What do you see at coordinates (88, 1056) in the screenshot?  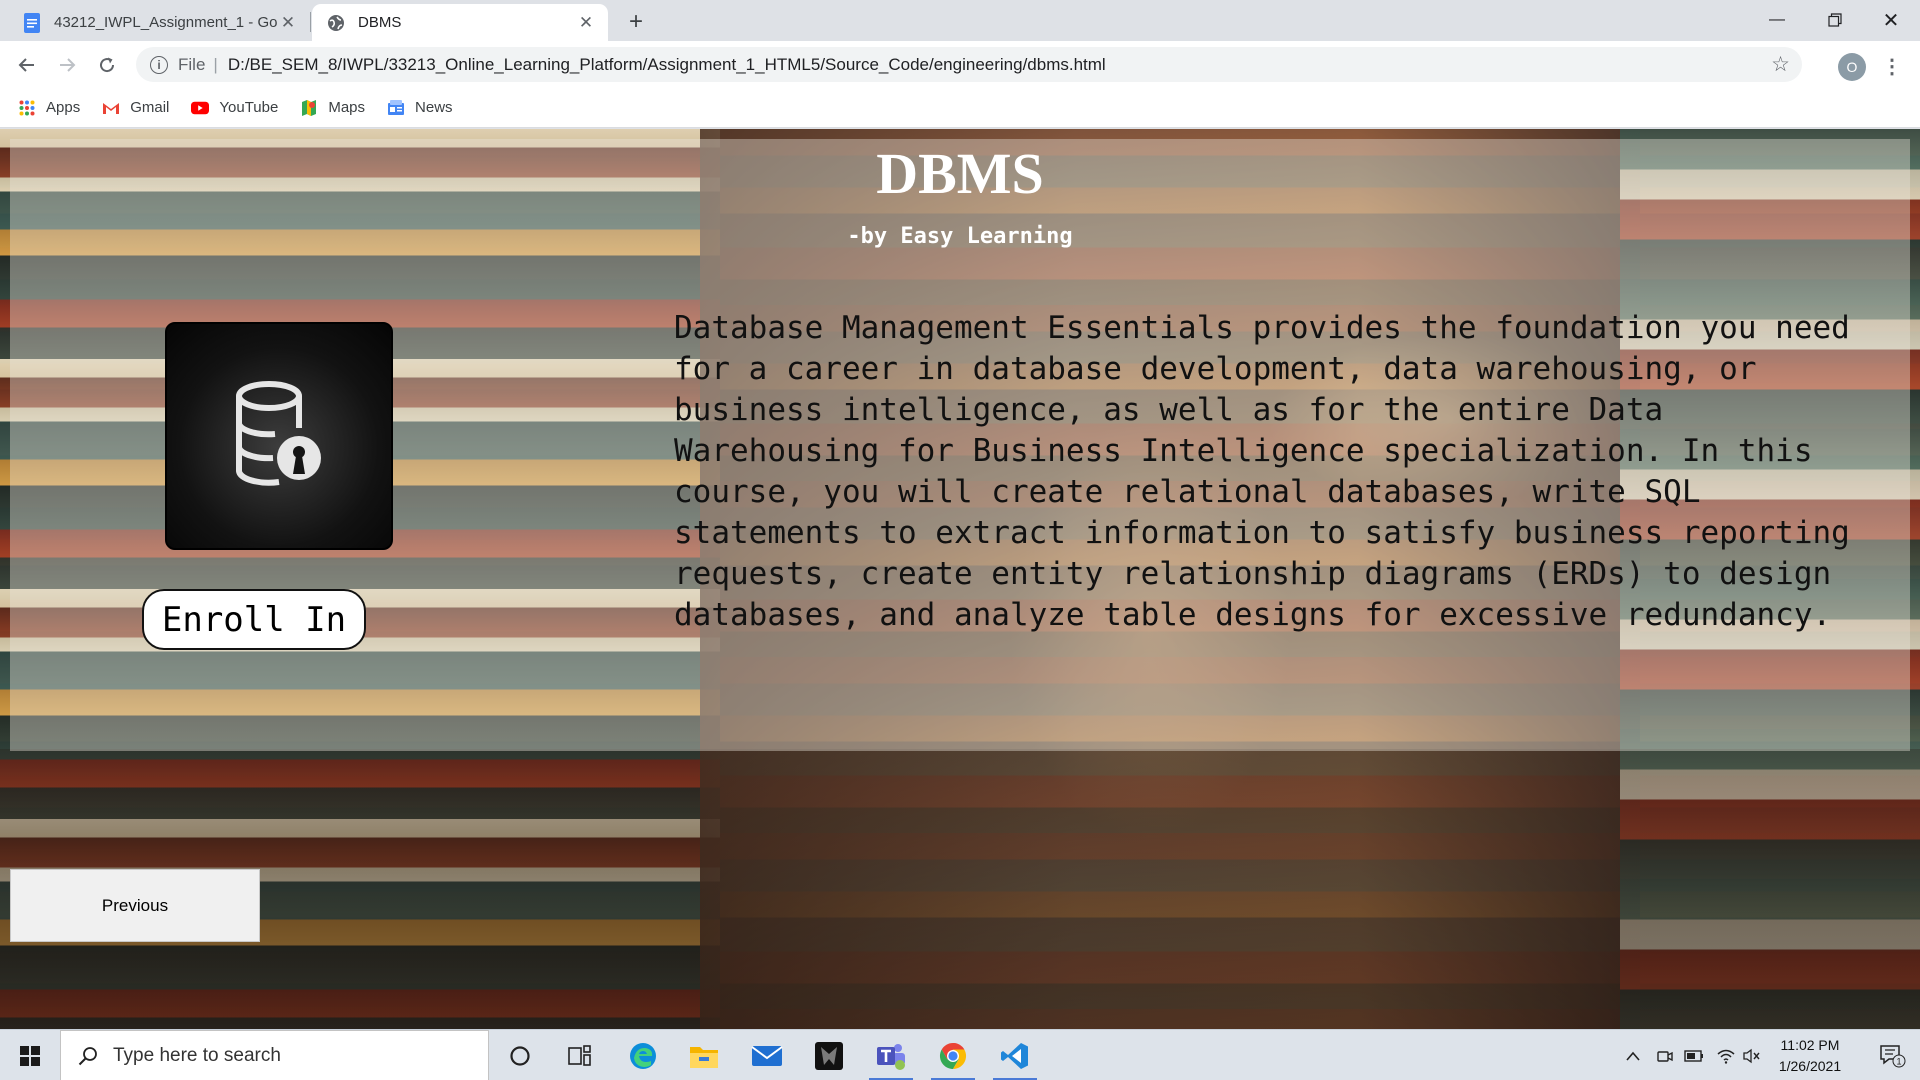 I see `search-icon` at bounding box center [88, 1056].